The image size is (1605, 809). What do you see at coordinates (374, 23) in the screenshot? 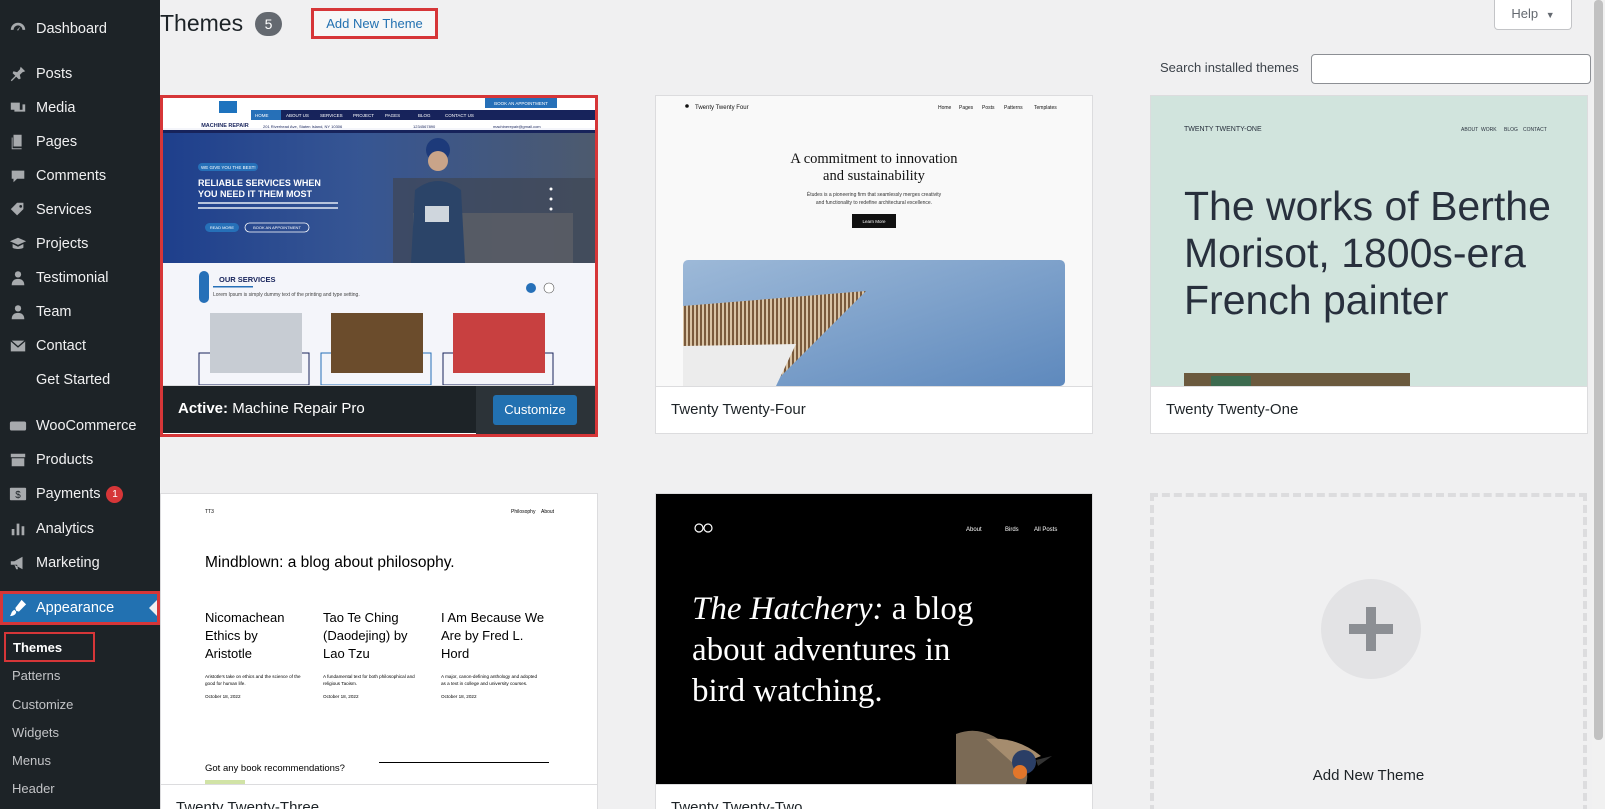
I see `add-new-theme-button: Add New Theme` at bounding box center [374, 23].